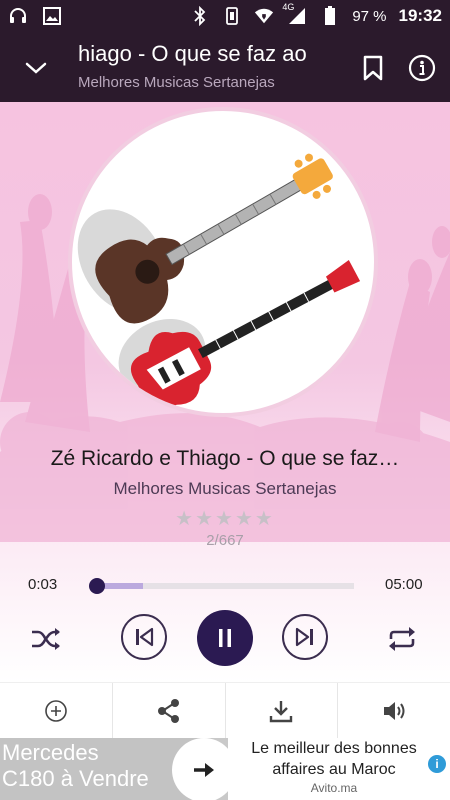  I want to click on collapse-button, so click(36, 68).